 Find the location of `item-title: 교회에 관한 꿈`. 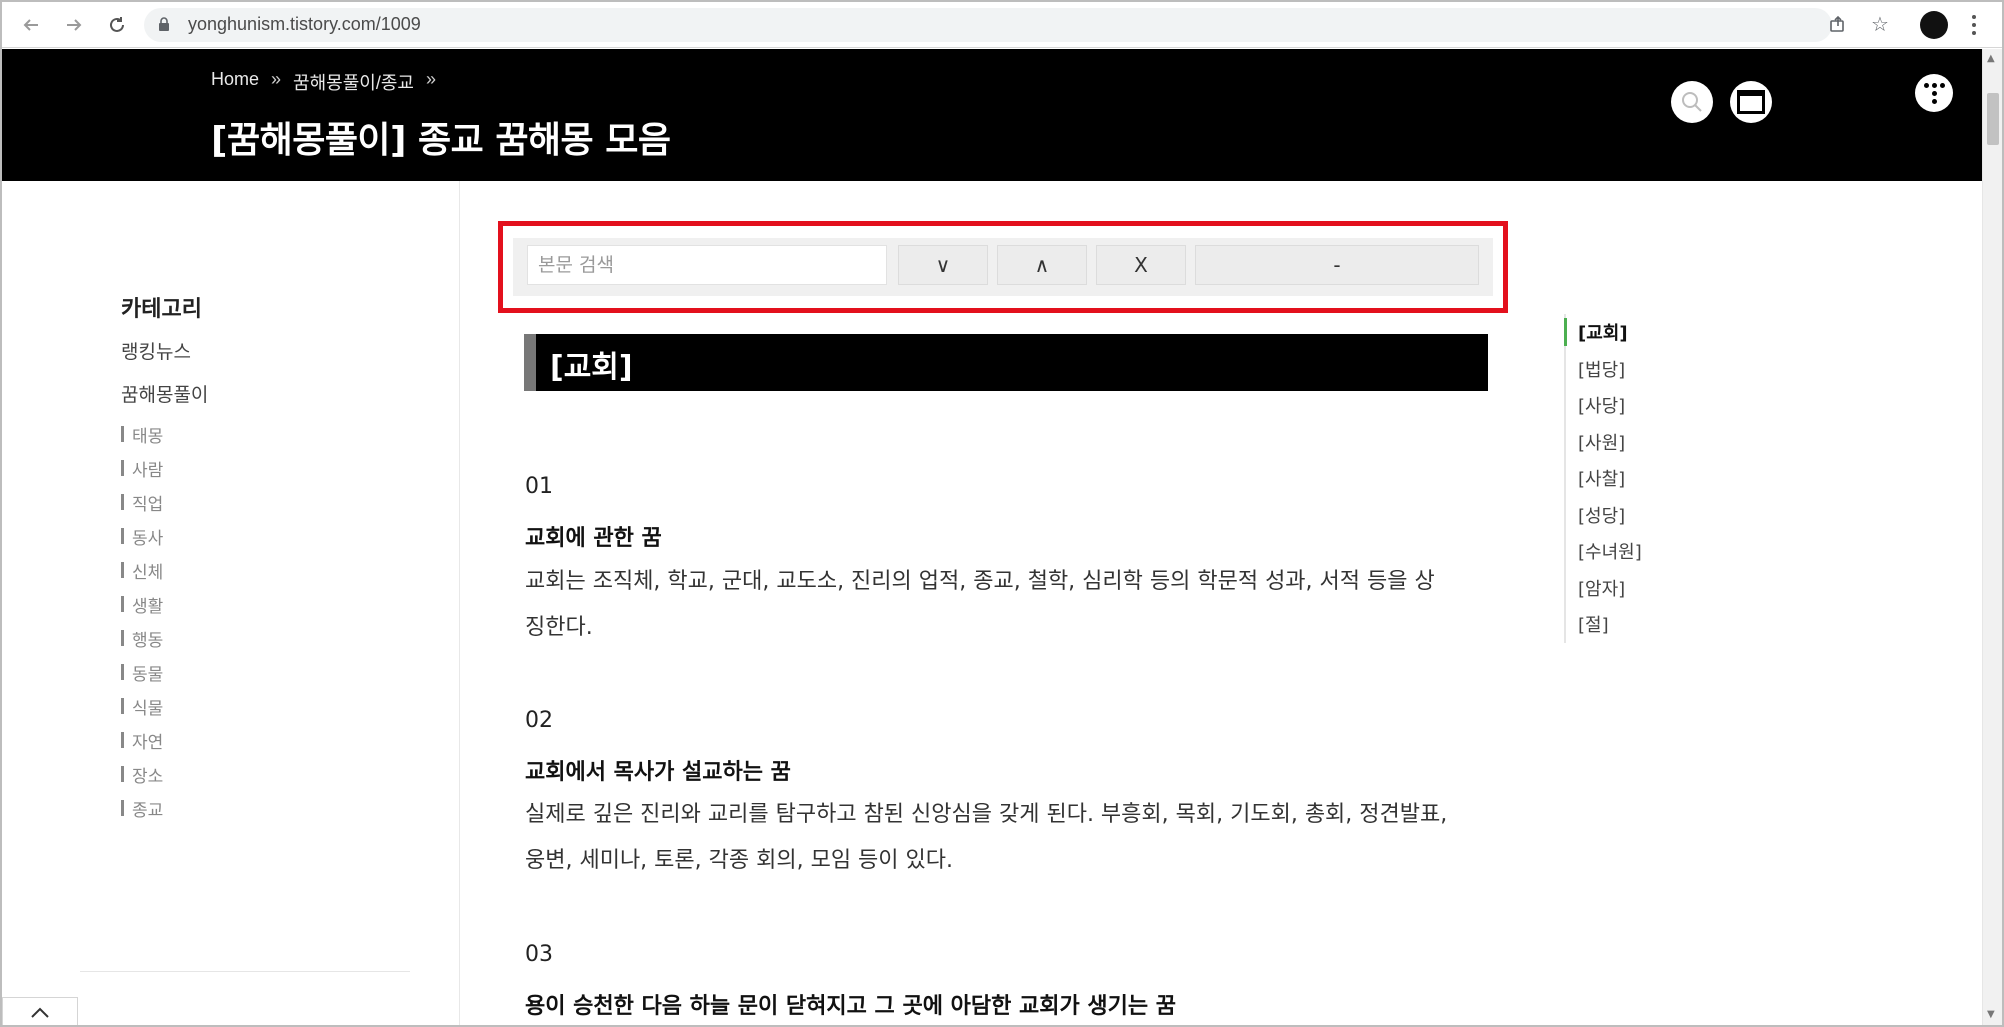

item-title: 교회에 관한 꿈 is located at coordinates (593, 538).